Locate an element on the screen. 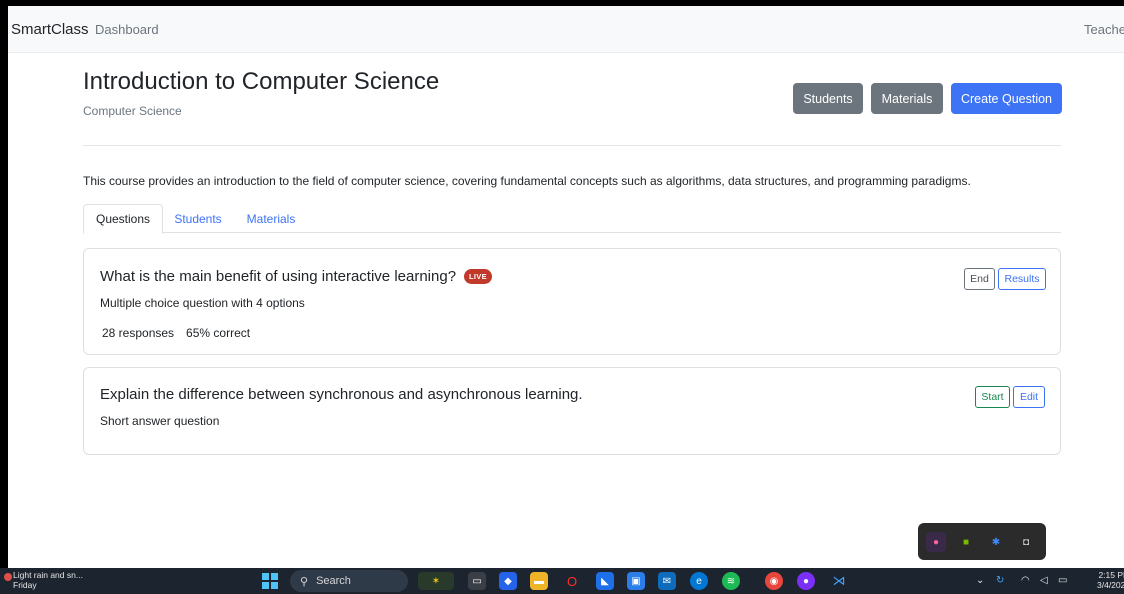 Image resolution: width=1124 pixels, height=594 pixels. search-placeholder: Search is located at coordinates (333, 581).